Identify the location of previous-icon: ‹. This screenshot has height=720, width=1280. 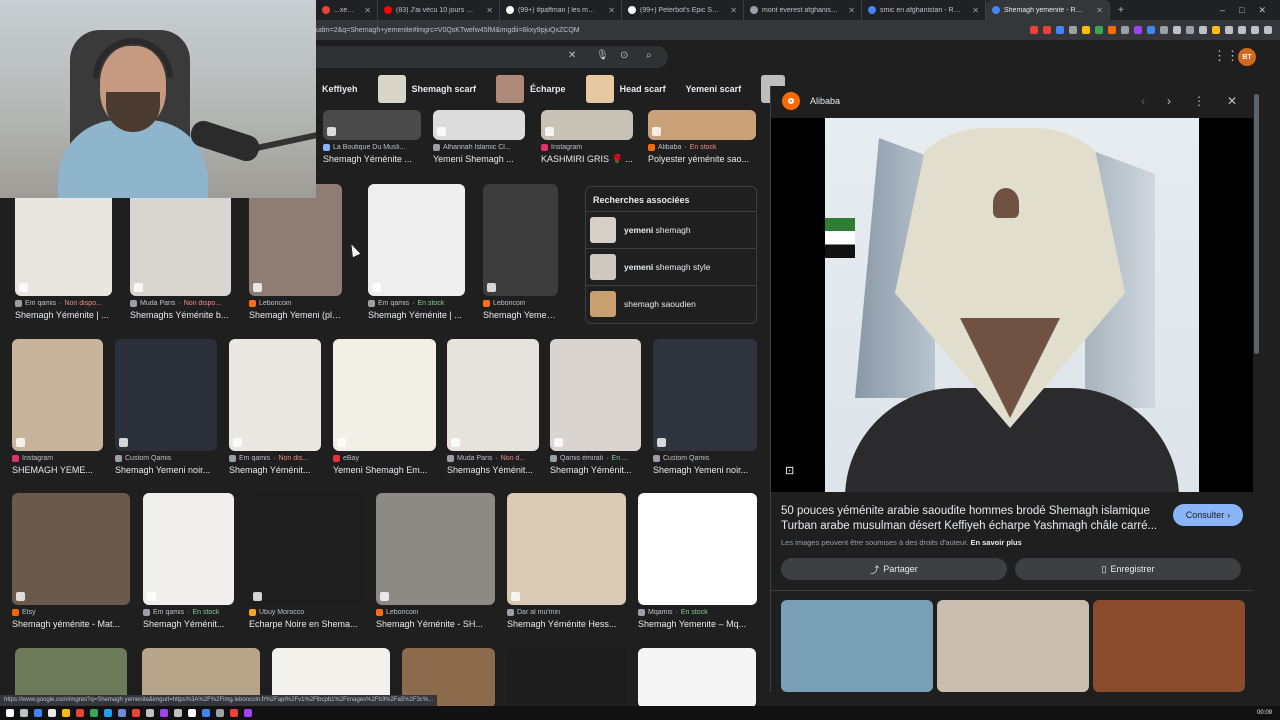
(1143, 101).